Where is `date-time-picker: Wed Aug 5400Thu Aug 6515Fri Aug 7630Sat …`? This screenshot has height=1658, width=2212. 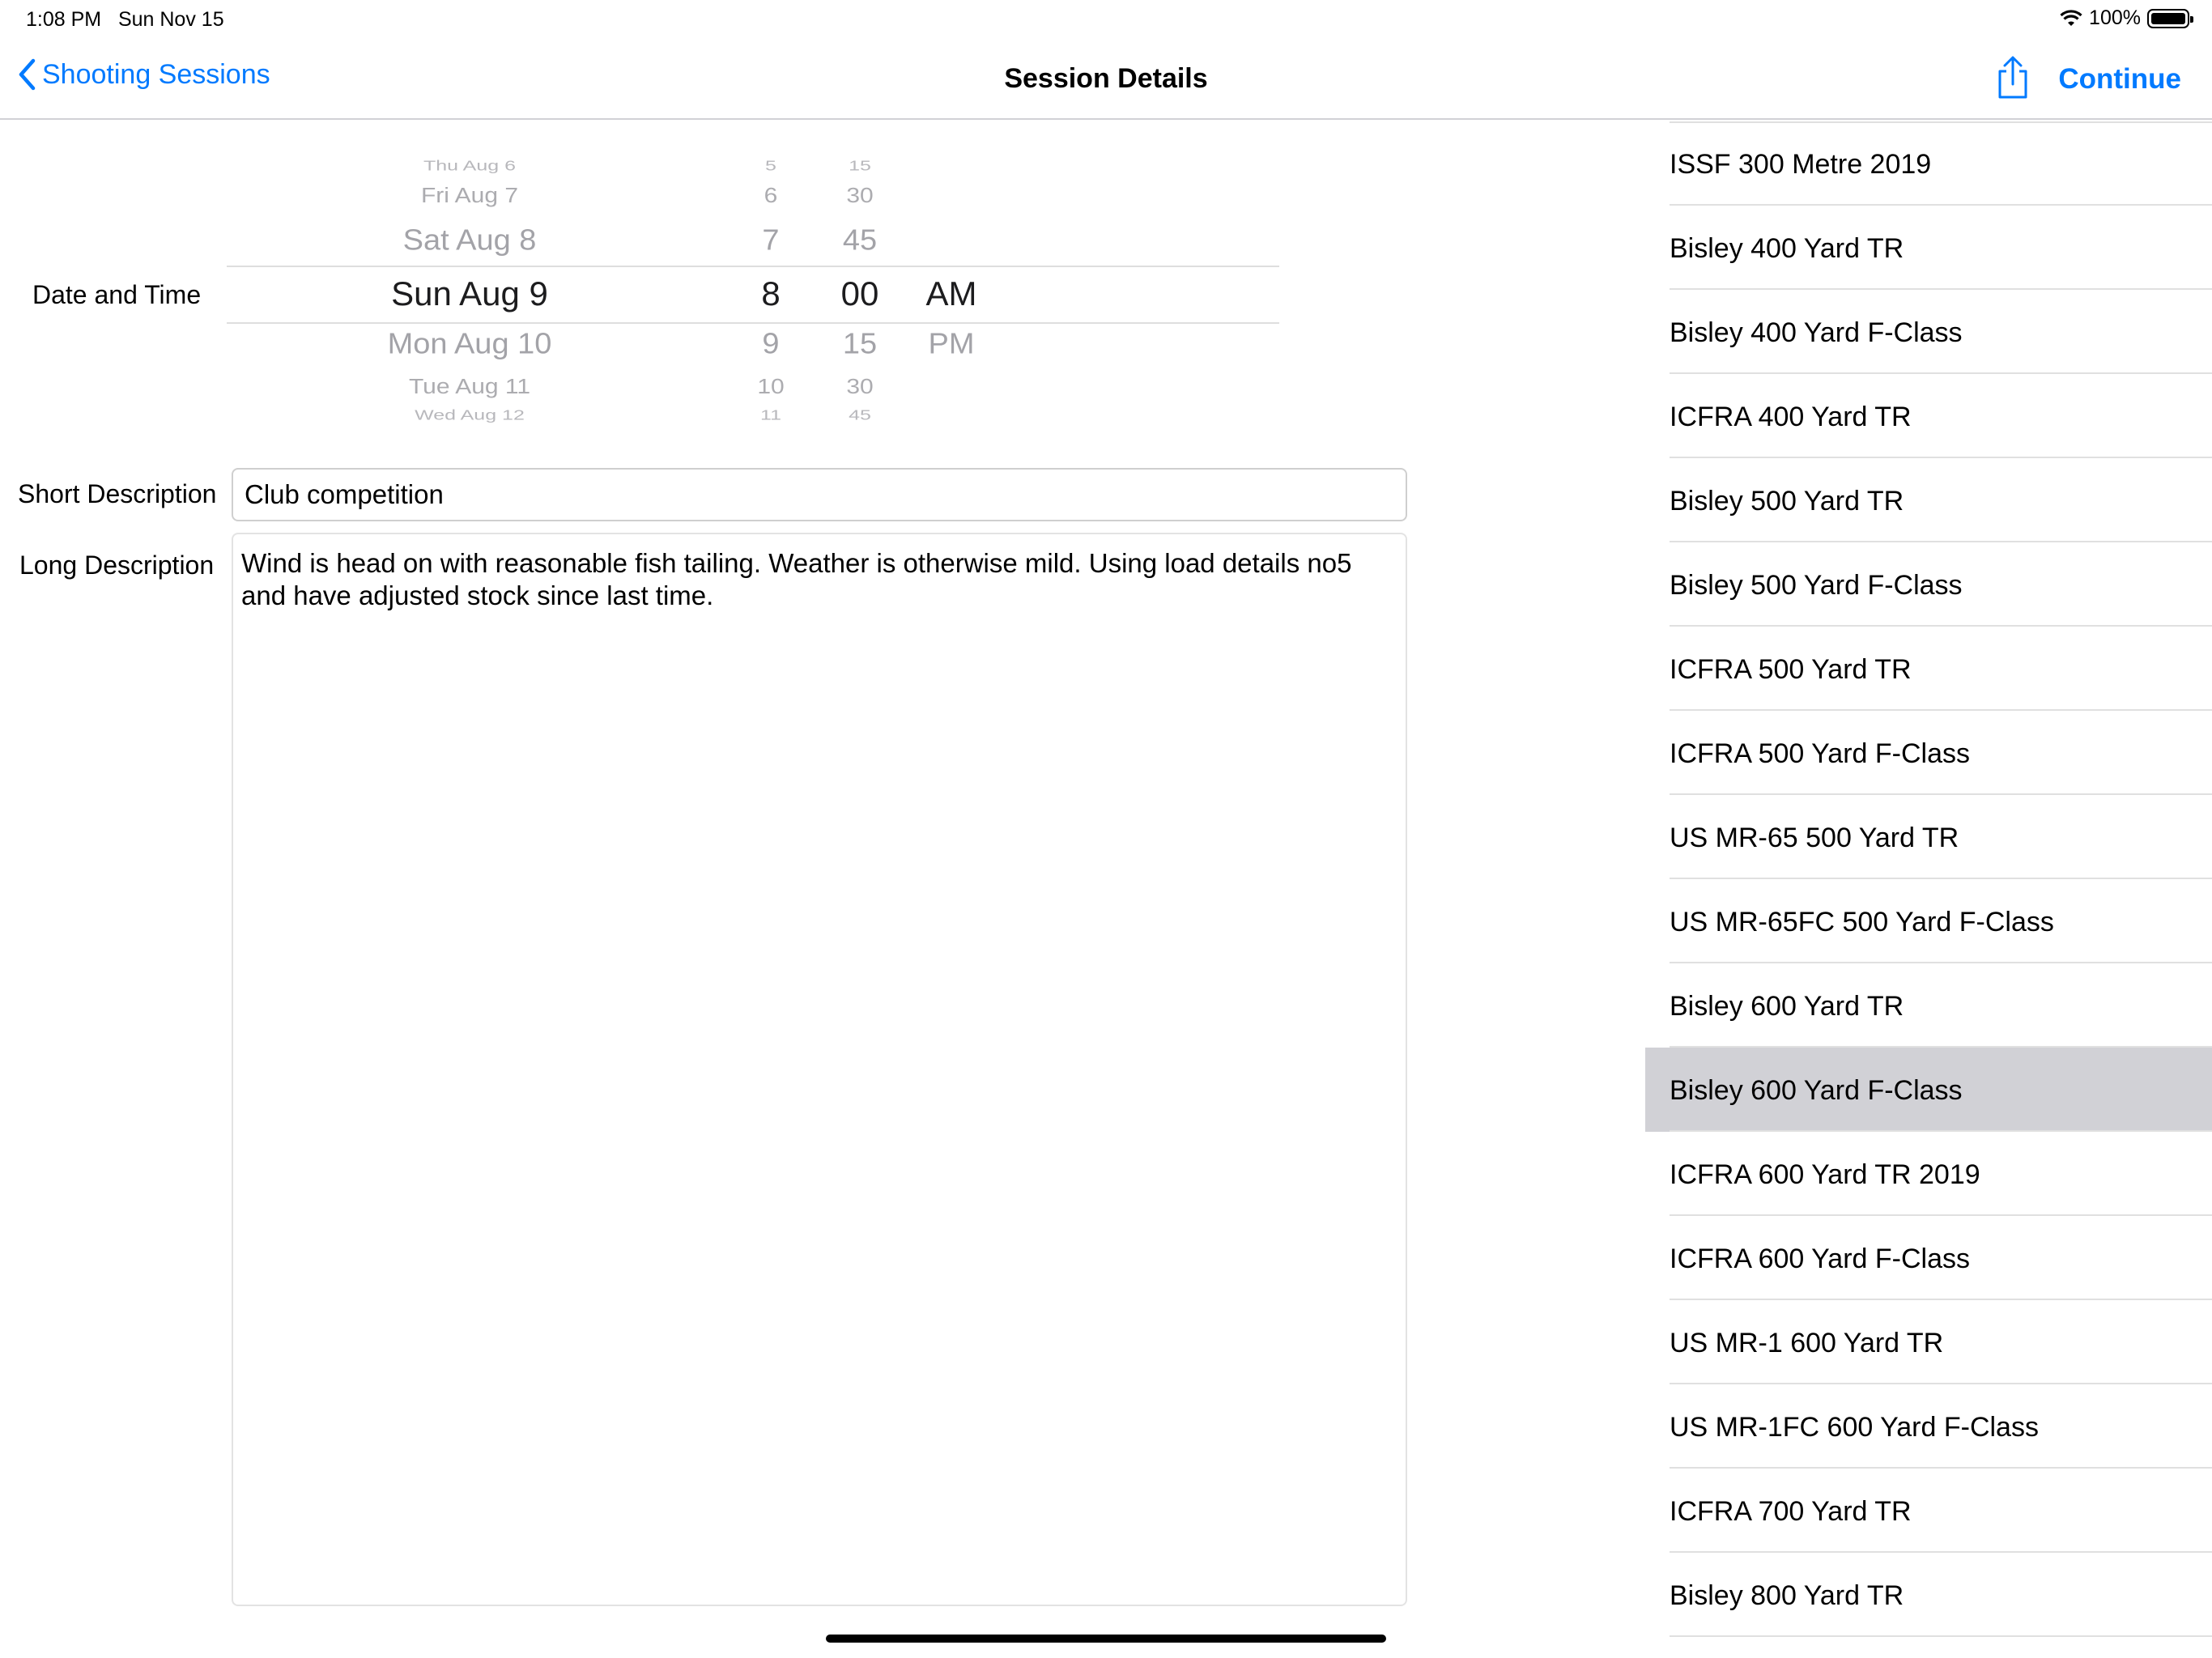
date-time-picker: Wed Aug 5400Thu Aug 6515Fri Aug 7630Sat … is located at coordinates (753, 289).